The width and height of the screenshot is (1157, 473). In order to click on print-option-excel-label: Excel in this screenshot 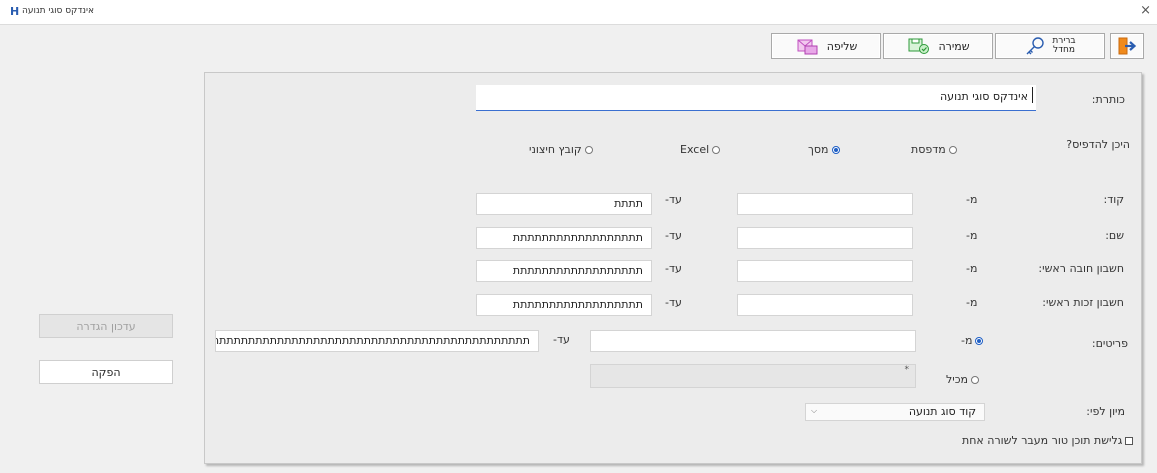, I will do `click(695, 149)`.